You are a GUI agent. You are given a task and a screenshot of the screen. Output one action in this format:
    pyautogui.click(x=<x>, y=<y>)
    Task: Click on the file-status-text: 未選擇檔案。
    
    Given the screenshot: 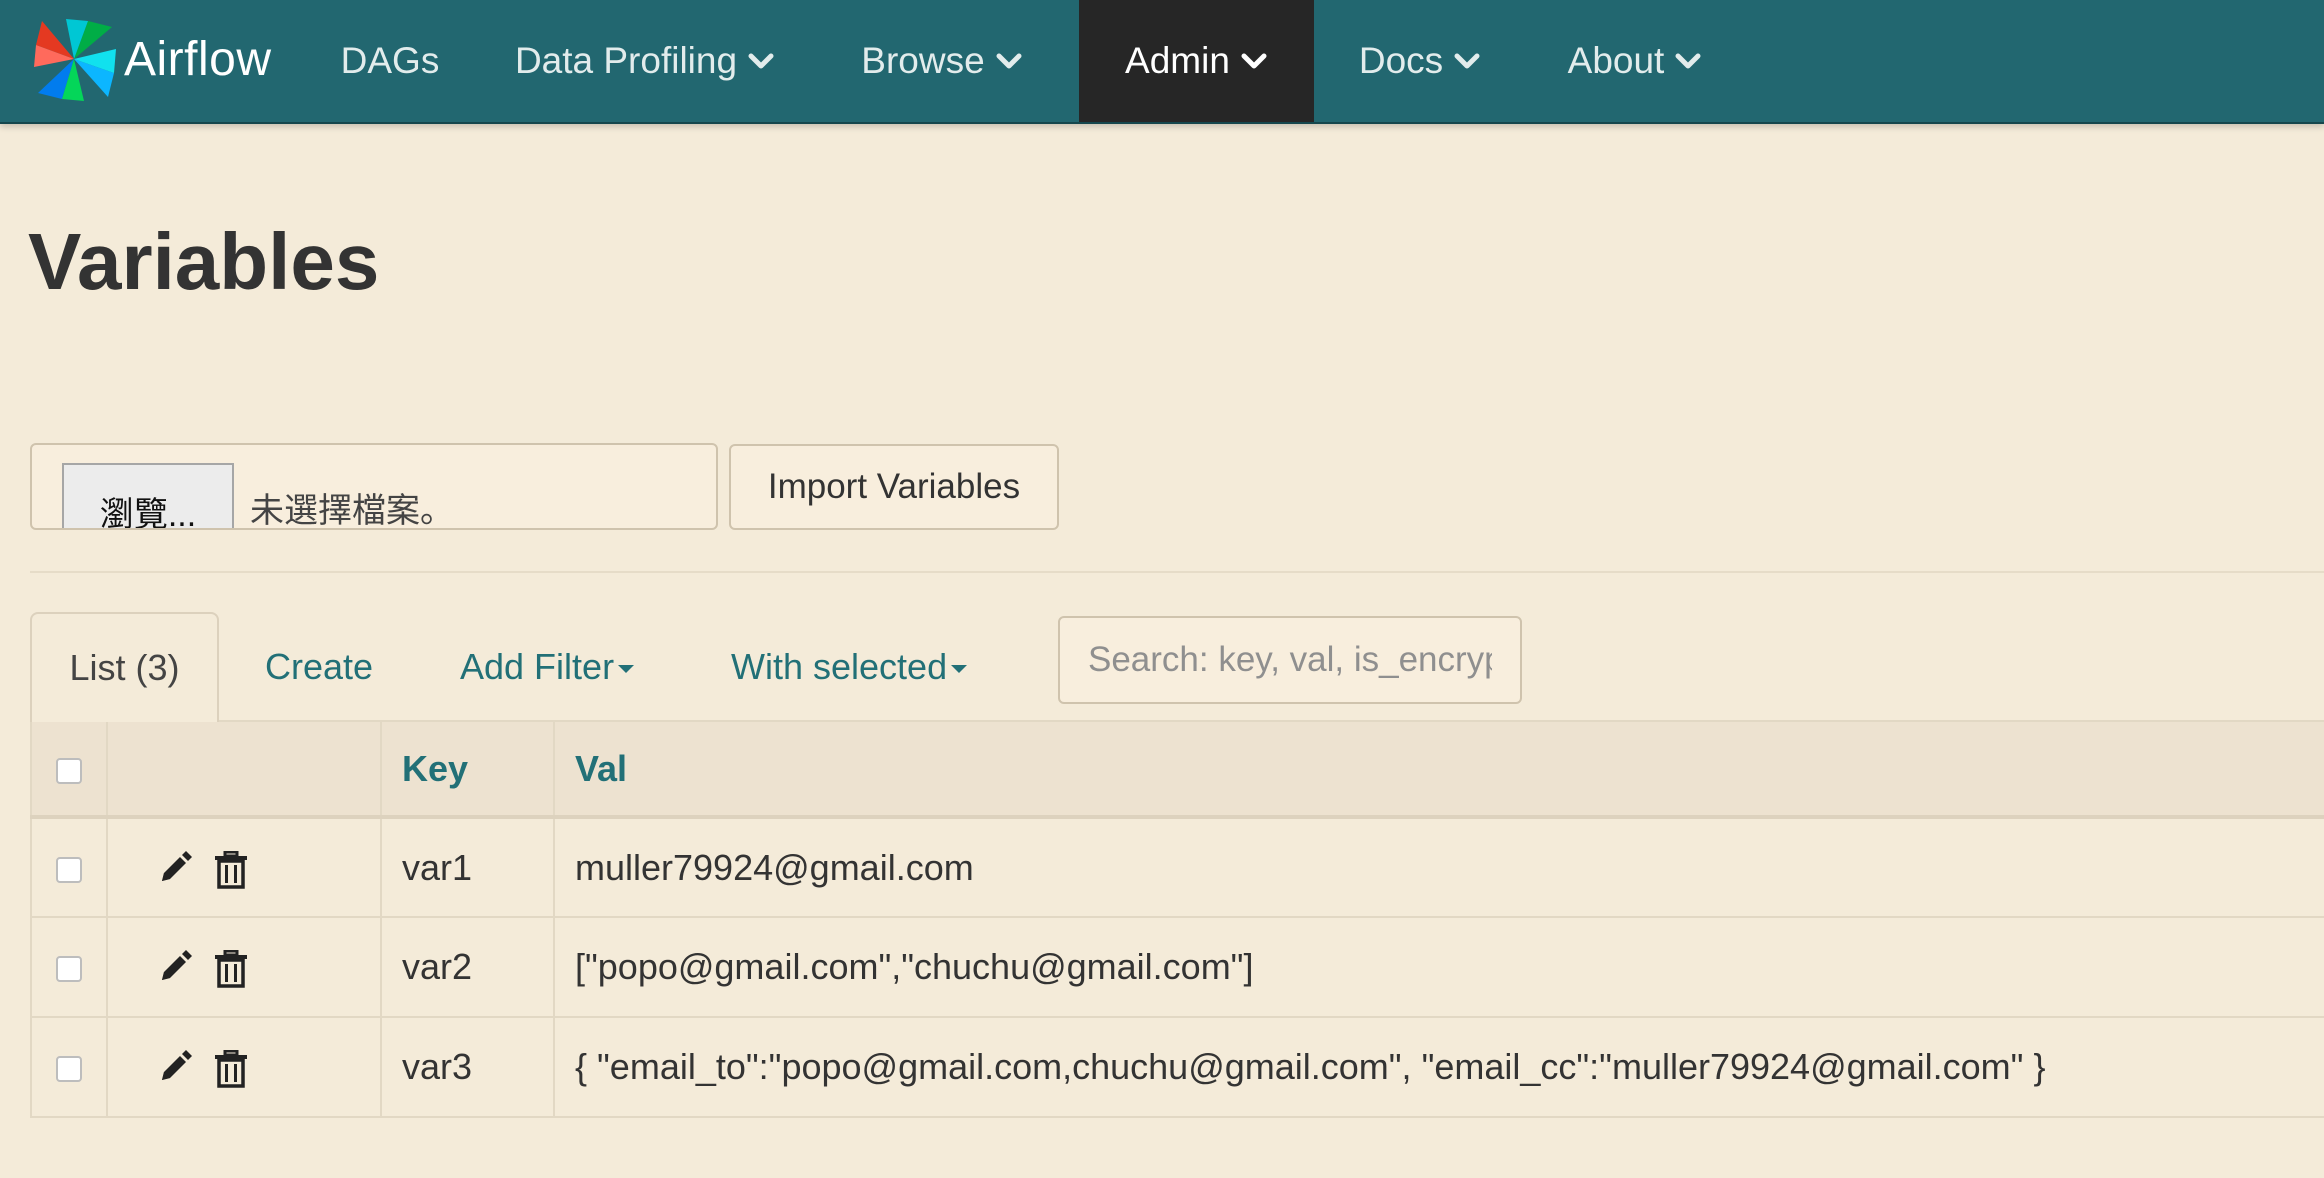 What is the action you would take?
    pyautogui.click(x=352, y=511)
    